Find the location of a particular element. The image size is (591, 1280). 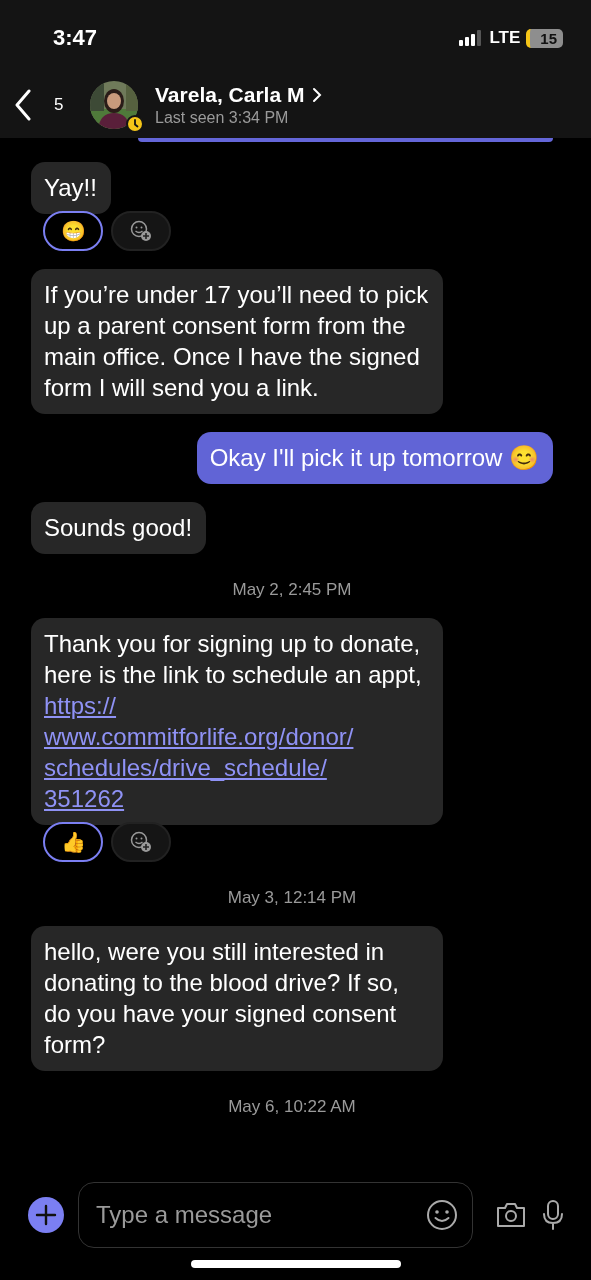

last-seen-text: Last seen 3:34 PM is located at coordinates (222, 118).